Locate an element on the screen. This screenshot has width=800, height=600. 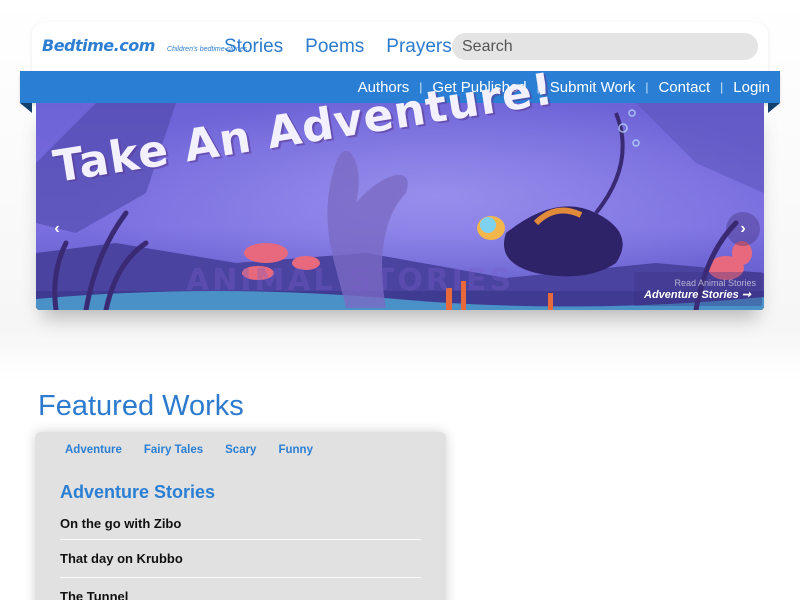
subnav-contact: Contact is located at coordinates (684, 87).